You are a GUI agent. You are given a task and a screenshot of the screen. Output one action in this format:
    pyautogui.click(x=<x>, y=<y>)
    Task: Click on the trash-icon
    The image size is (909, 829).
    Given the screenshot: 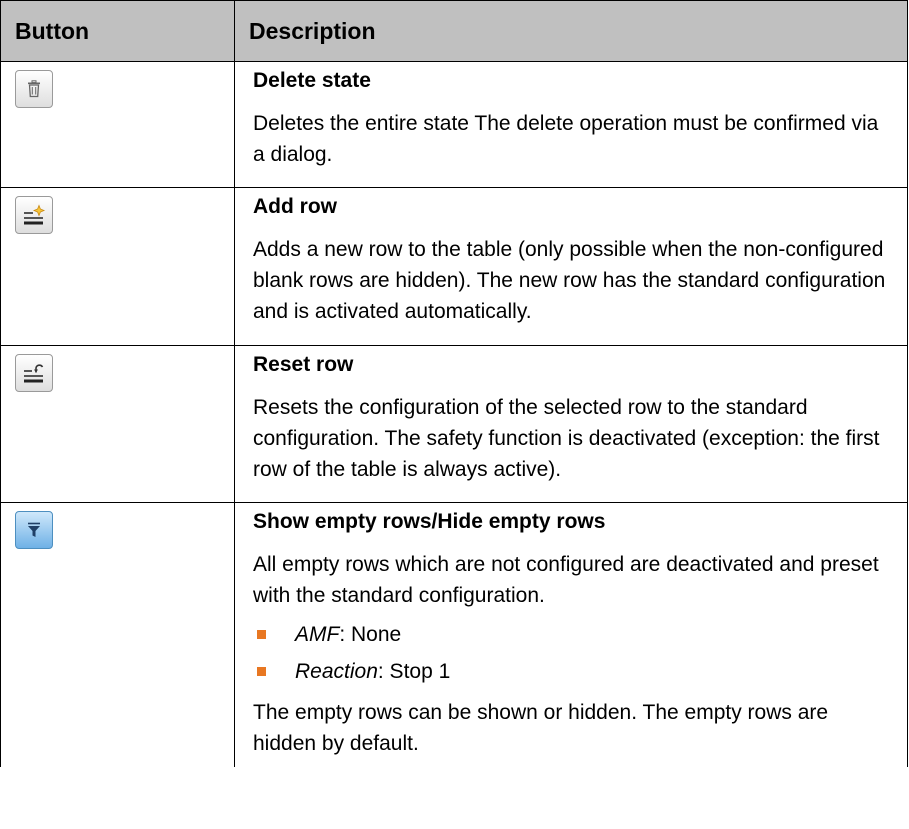 What is the action you would take?
    pyautogui.click(x=34, y=89)
    